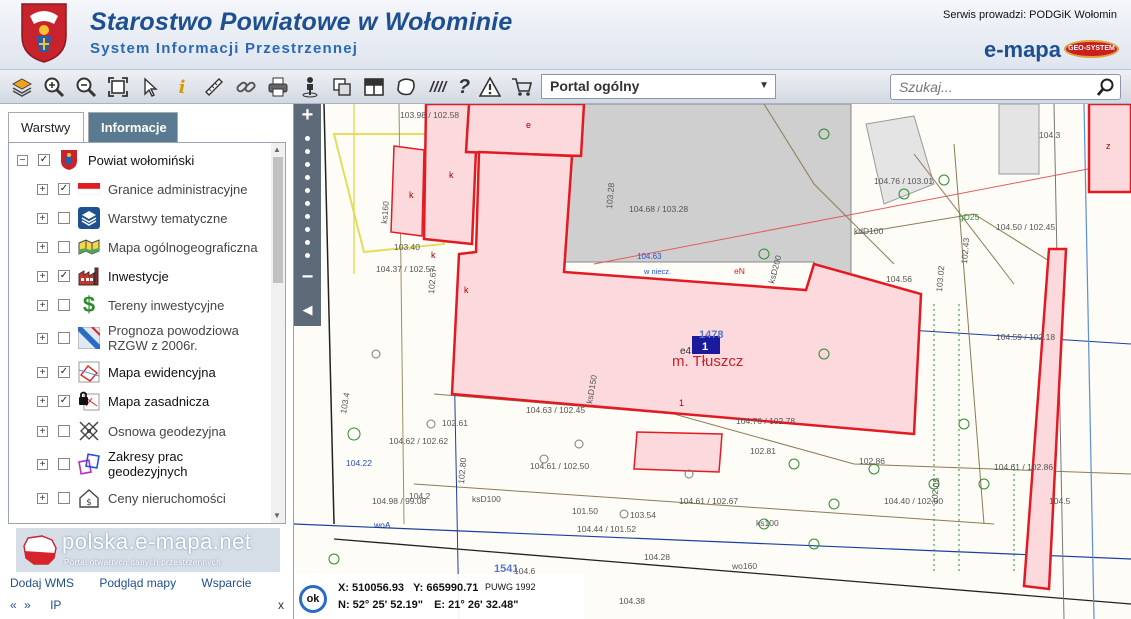 This screenshot has width=1131, height=619. What do you see at coordinates (167, 431) in the screenshot?
I see `layer-label: Osnowa geodezyjna` at bounding box center [167, 431].